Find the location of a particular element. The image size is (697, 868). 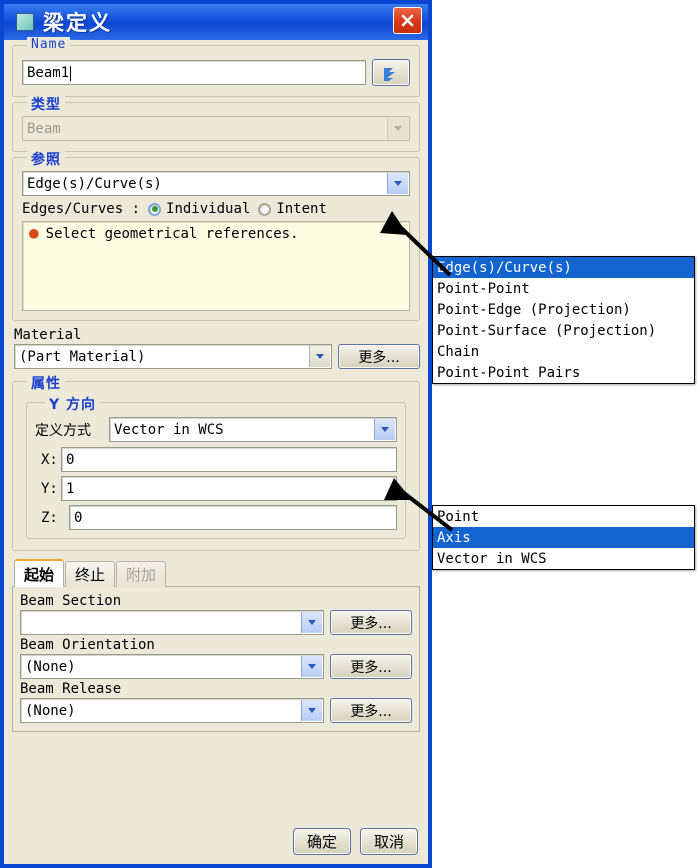

type-group: 类型 Beam is located at coordinates (216, 123).